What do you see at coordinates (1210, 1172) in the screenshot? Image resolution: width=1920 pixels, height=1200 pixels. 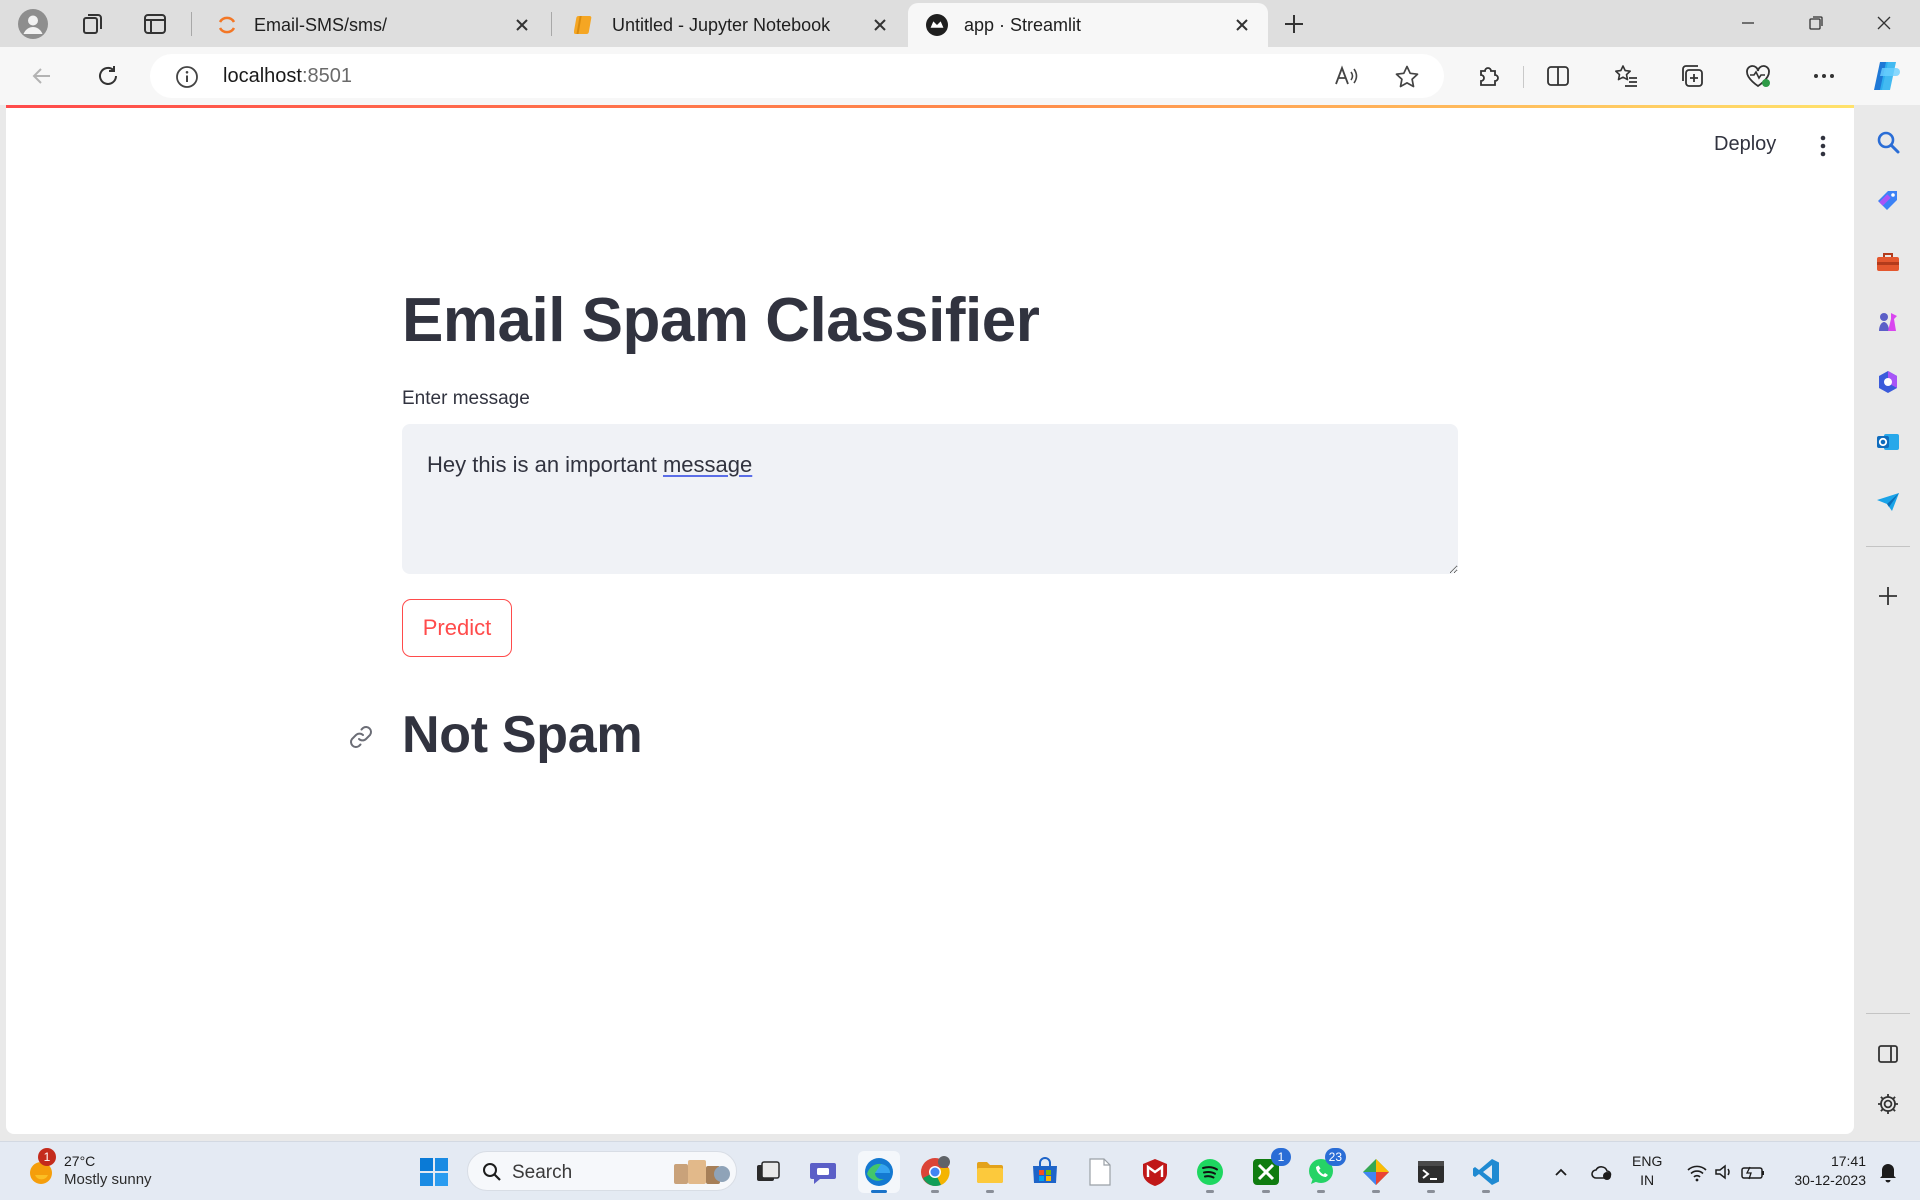 I see `taskbar-spotify` at bounding box center [1210, 1172].